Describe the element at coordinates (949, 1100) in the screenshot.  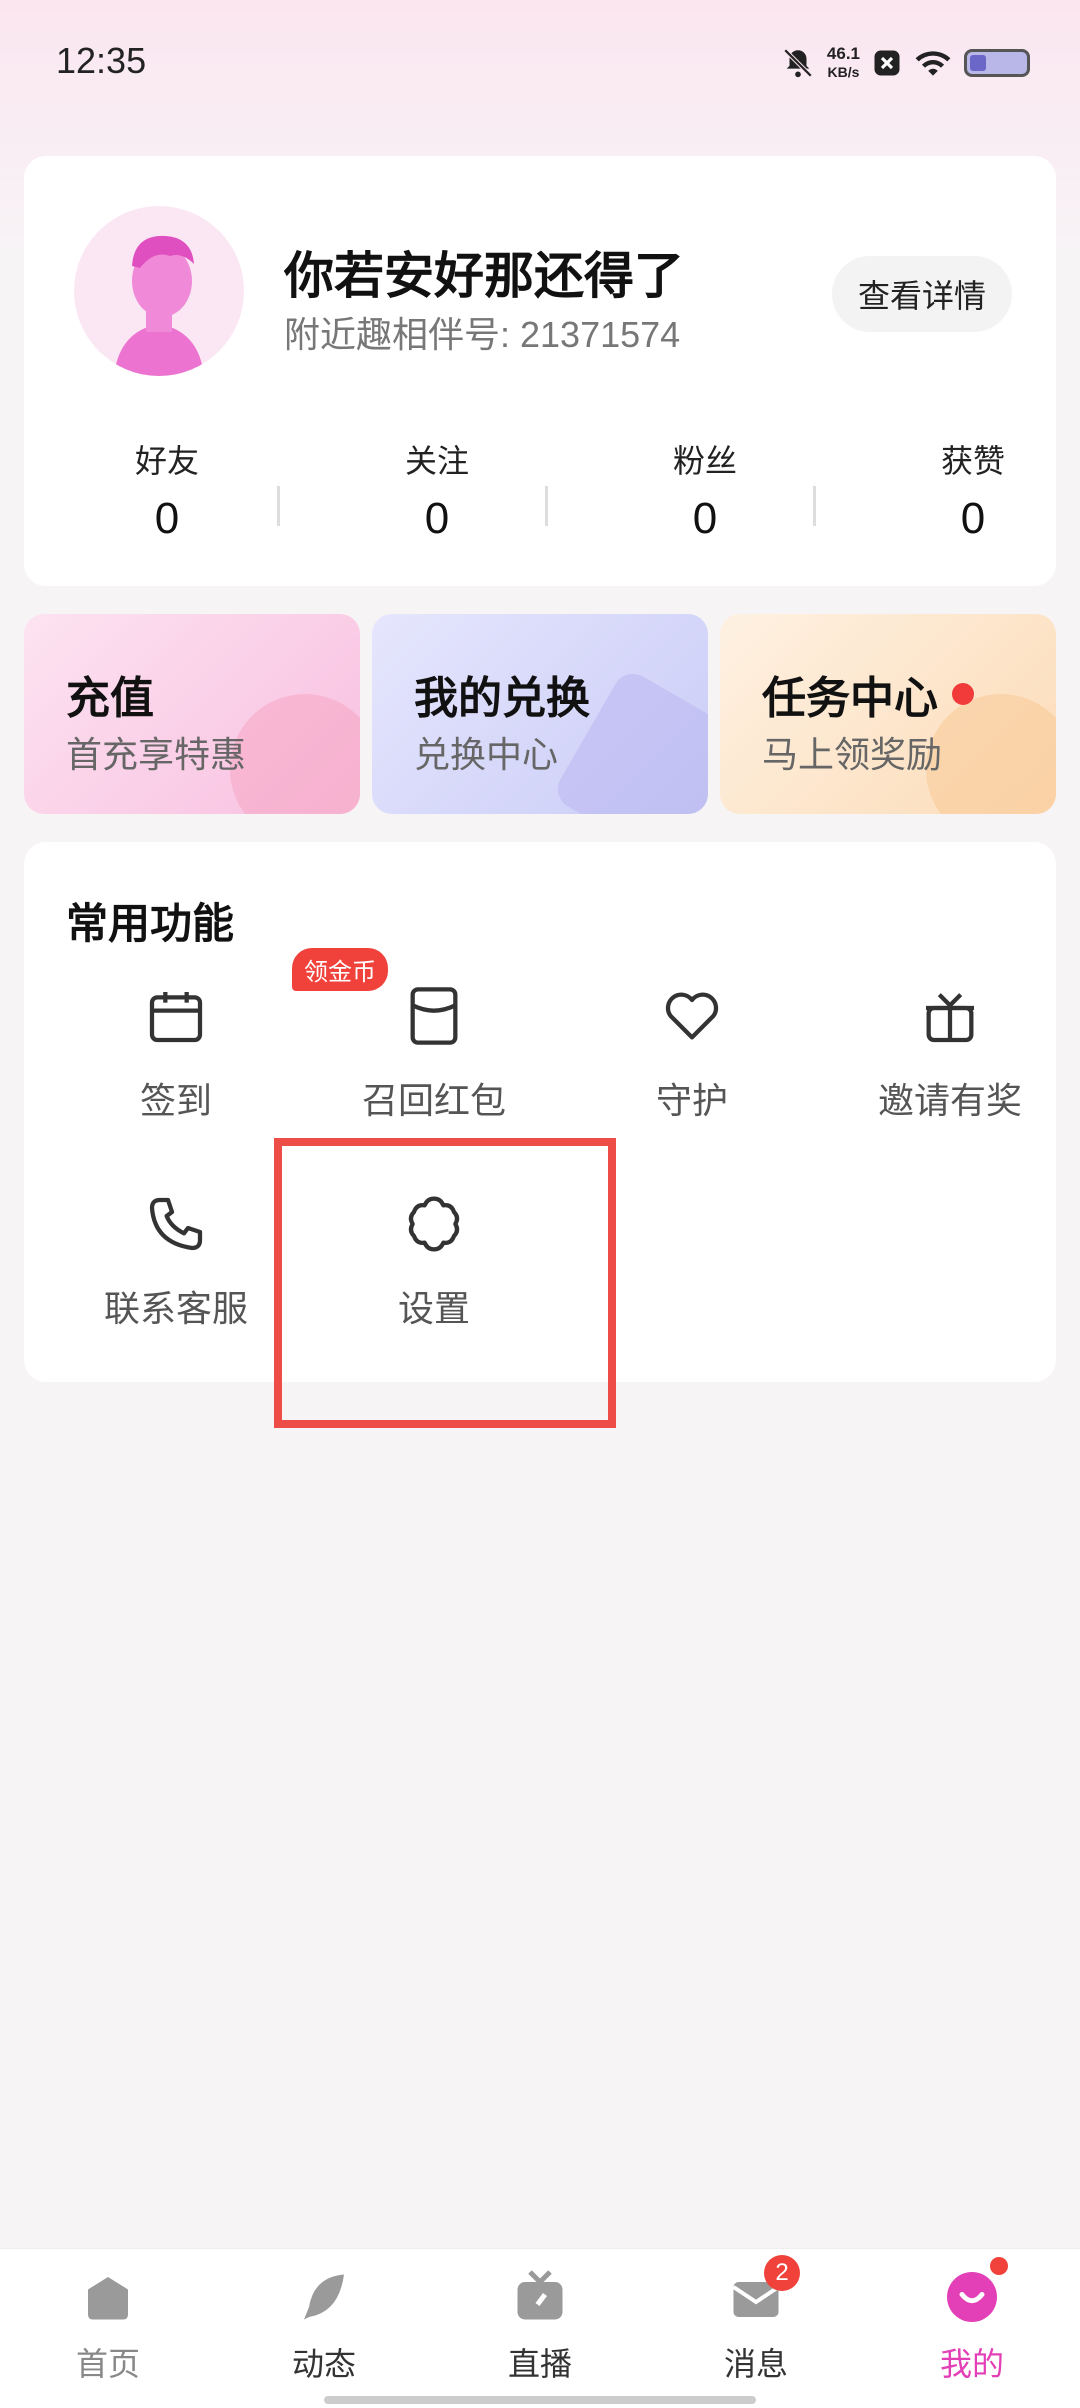
I see `feature-label: 邀请有奖` at that location.